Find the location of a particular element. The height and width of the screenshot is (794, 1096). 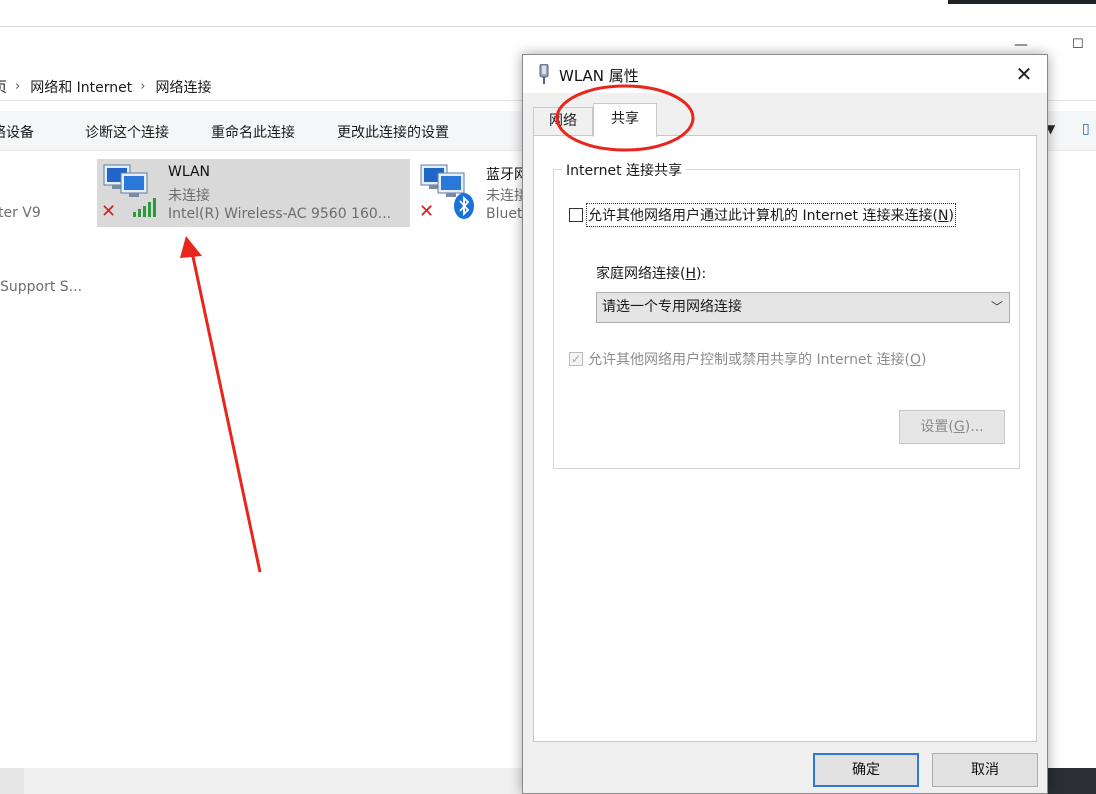

taskbar-corner is located at coordinates (1022, 2).